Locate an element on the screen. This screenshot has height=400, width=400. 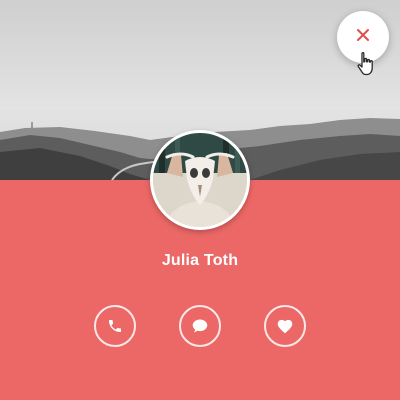
action-bar is located at coordinates (200, 328).